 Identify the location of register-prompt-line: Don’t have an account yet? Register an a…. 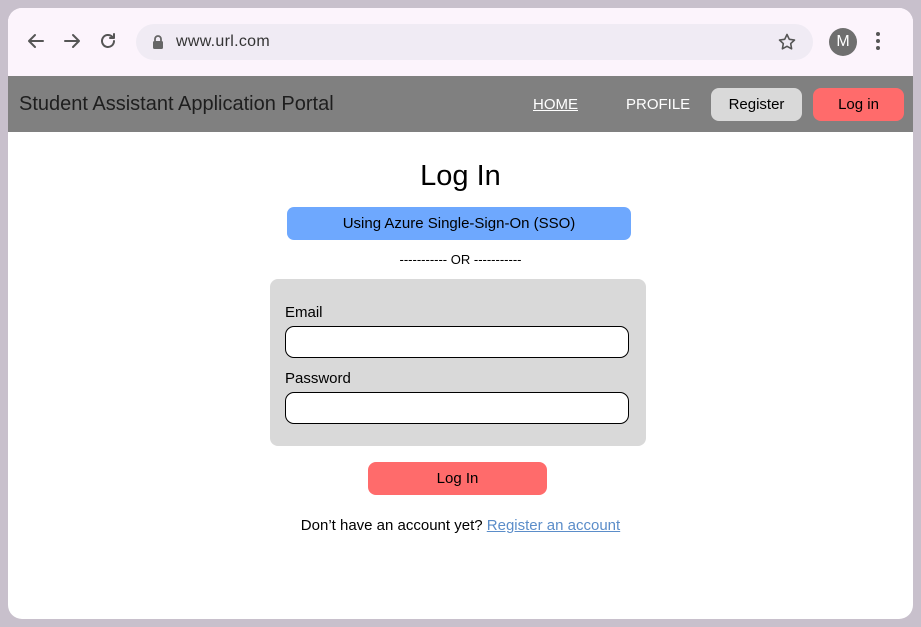
(460, 525).